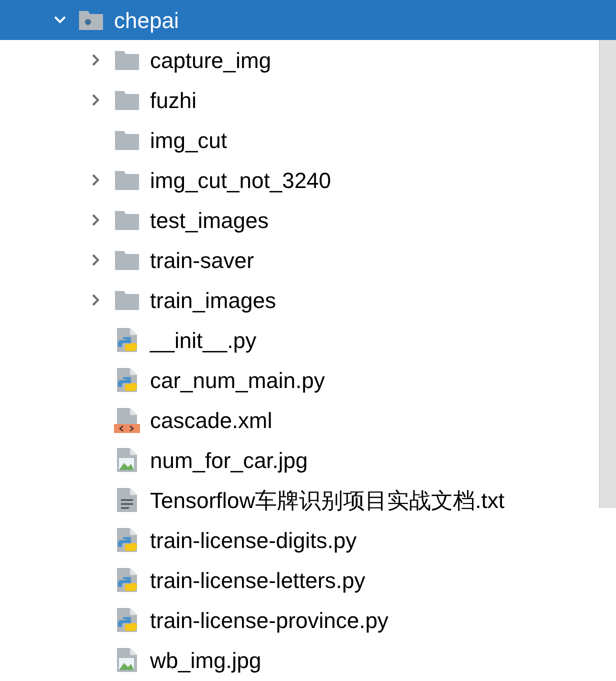 This screenshot has width=616, height=681. I want to click on tree-item: train_images, so click(299, 300).